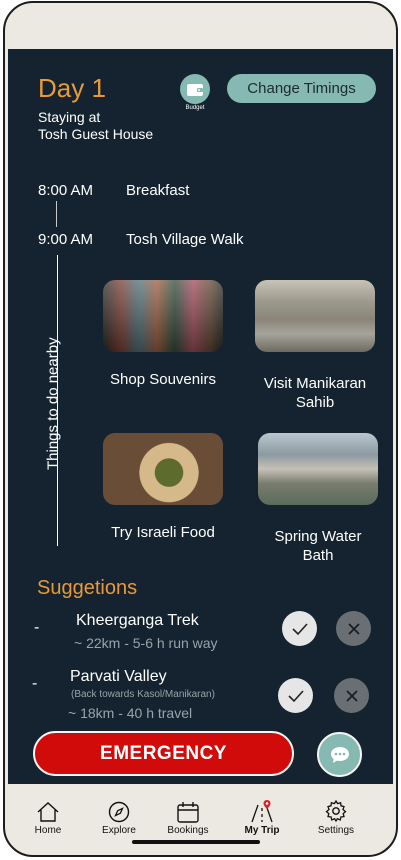 Image resolution: width=401 pixels, height=860 pixels. Describe the element at coordinates (336, 830) in the screenshot. I see `nav-label: Settings` at that location.